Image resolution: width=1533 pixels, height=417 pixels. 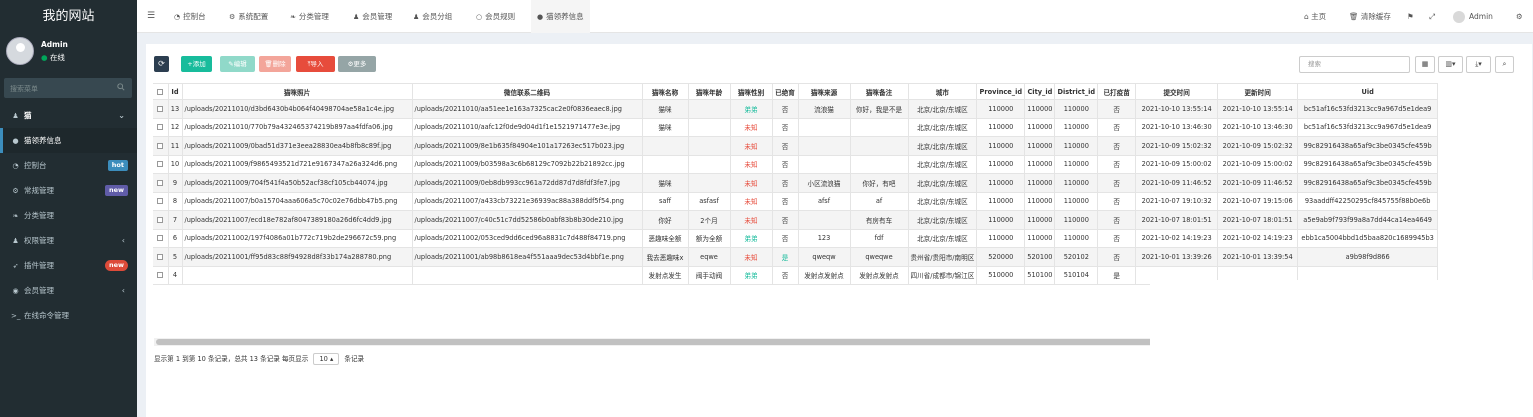 I want to click on column-header: 猫咪来源, so click(x=824, y=91).